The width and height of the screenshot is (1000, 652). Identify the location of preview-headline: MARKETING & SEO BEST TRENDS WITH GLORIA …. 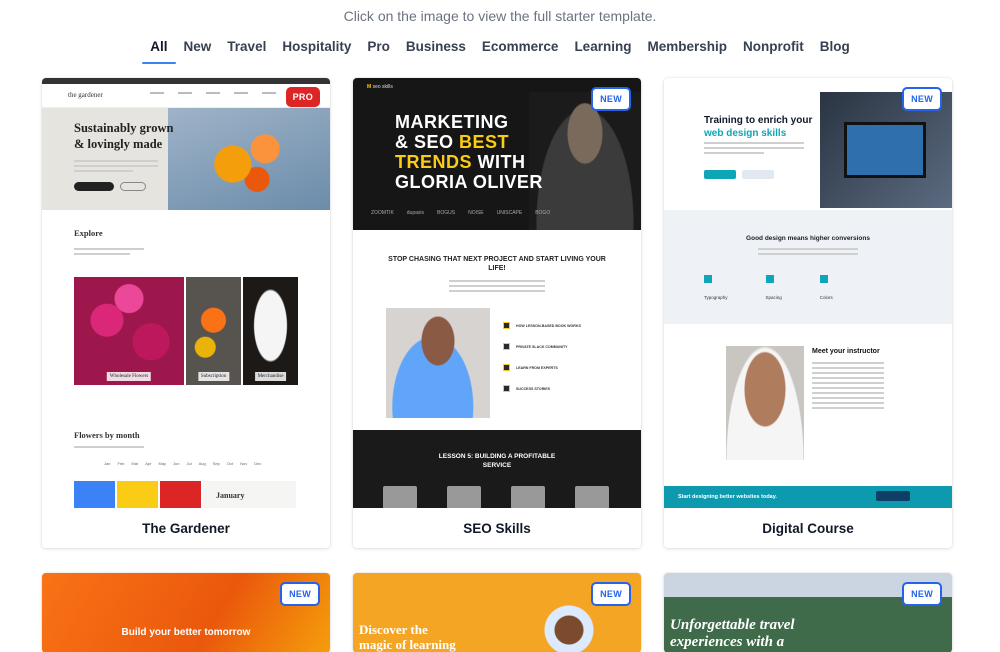
(469, 152).